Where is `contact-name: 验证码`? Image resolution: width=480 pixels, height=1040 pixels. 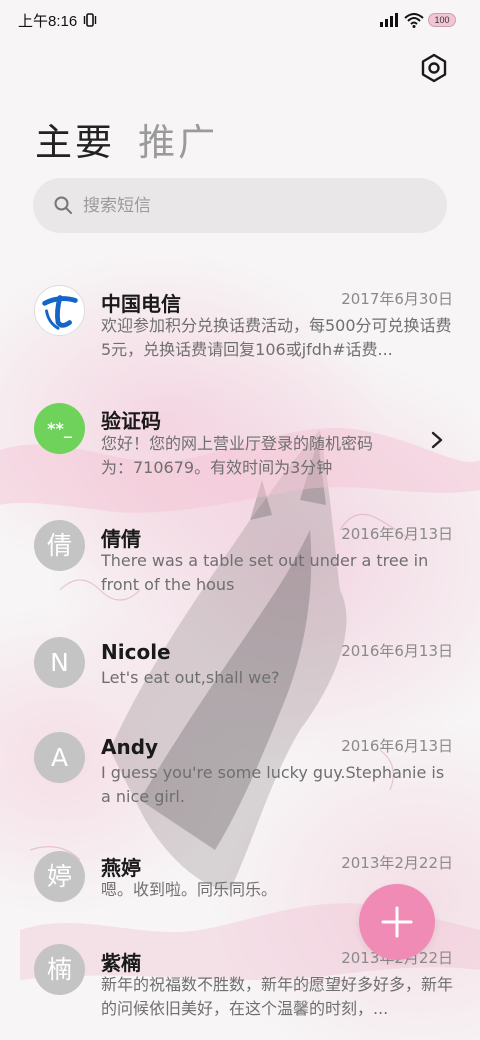
contact-name: 验证码 is located at coordinates (131, 421).